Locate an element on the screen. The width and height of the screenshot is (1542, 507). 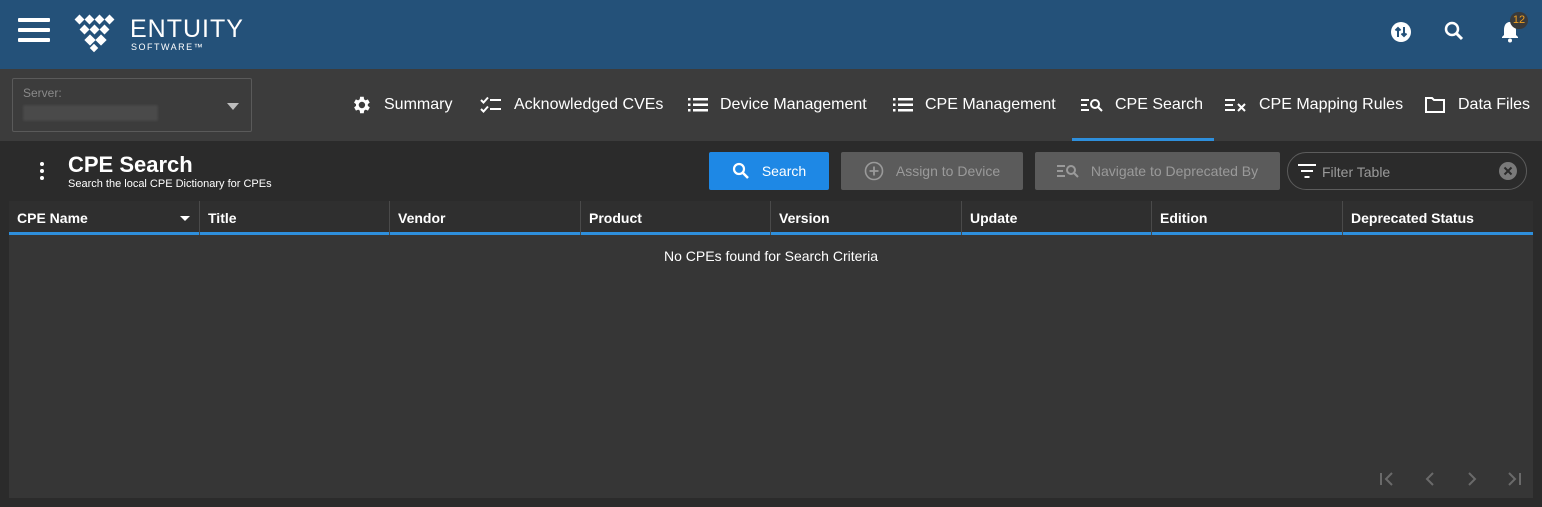
navigate-deprecated-button: Navigate to Deprecated By is located at coordinates (1157, 171).